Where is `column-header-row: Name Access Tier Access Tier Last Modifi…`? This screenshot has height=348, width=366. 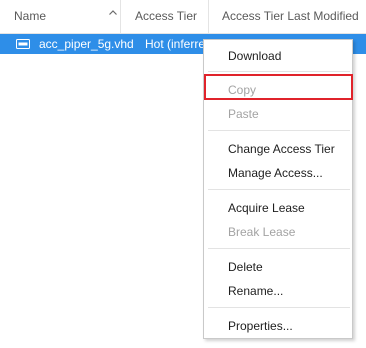
column-header-row: Name Access Tier Access Tier Last Modifi… is located at coordinates (183, 17).